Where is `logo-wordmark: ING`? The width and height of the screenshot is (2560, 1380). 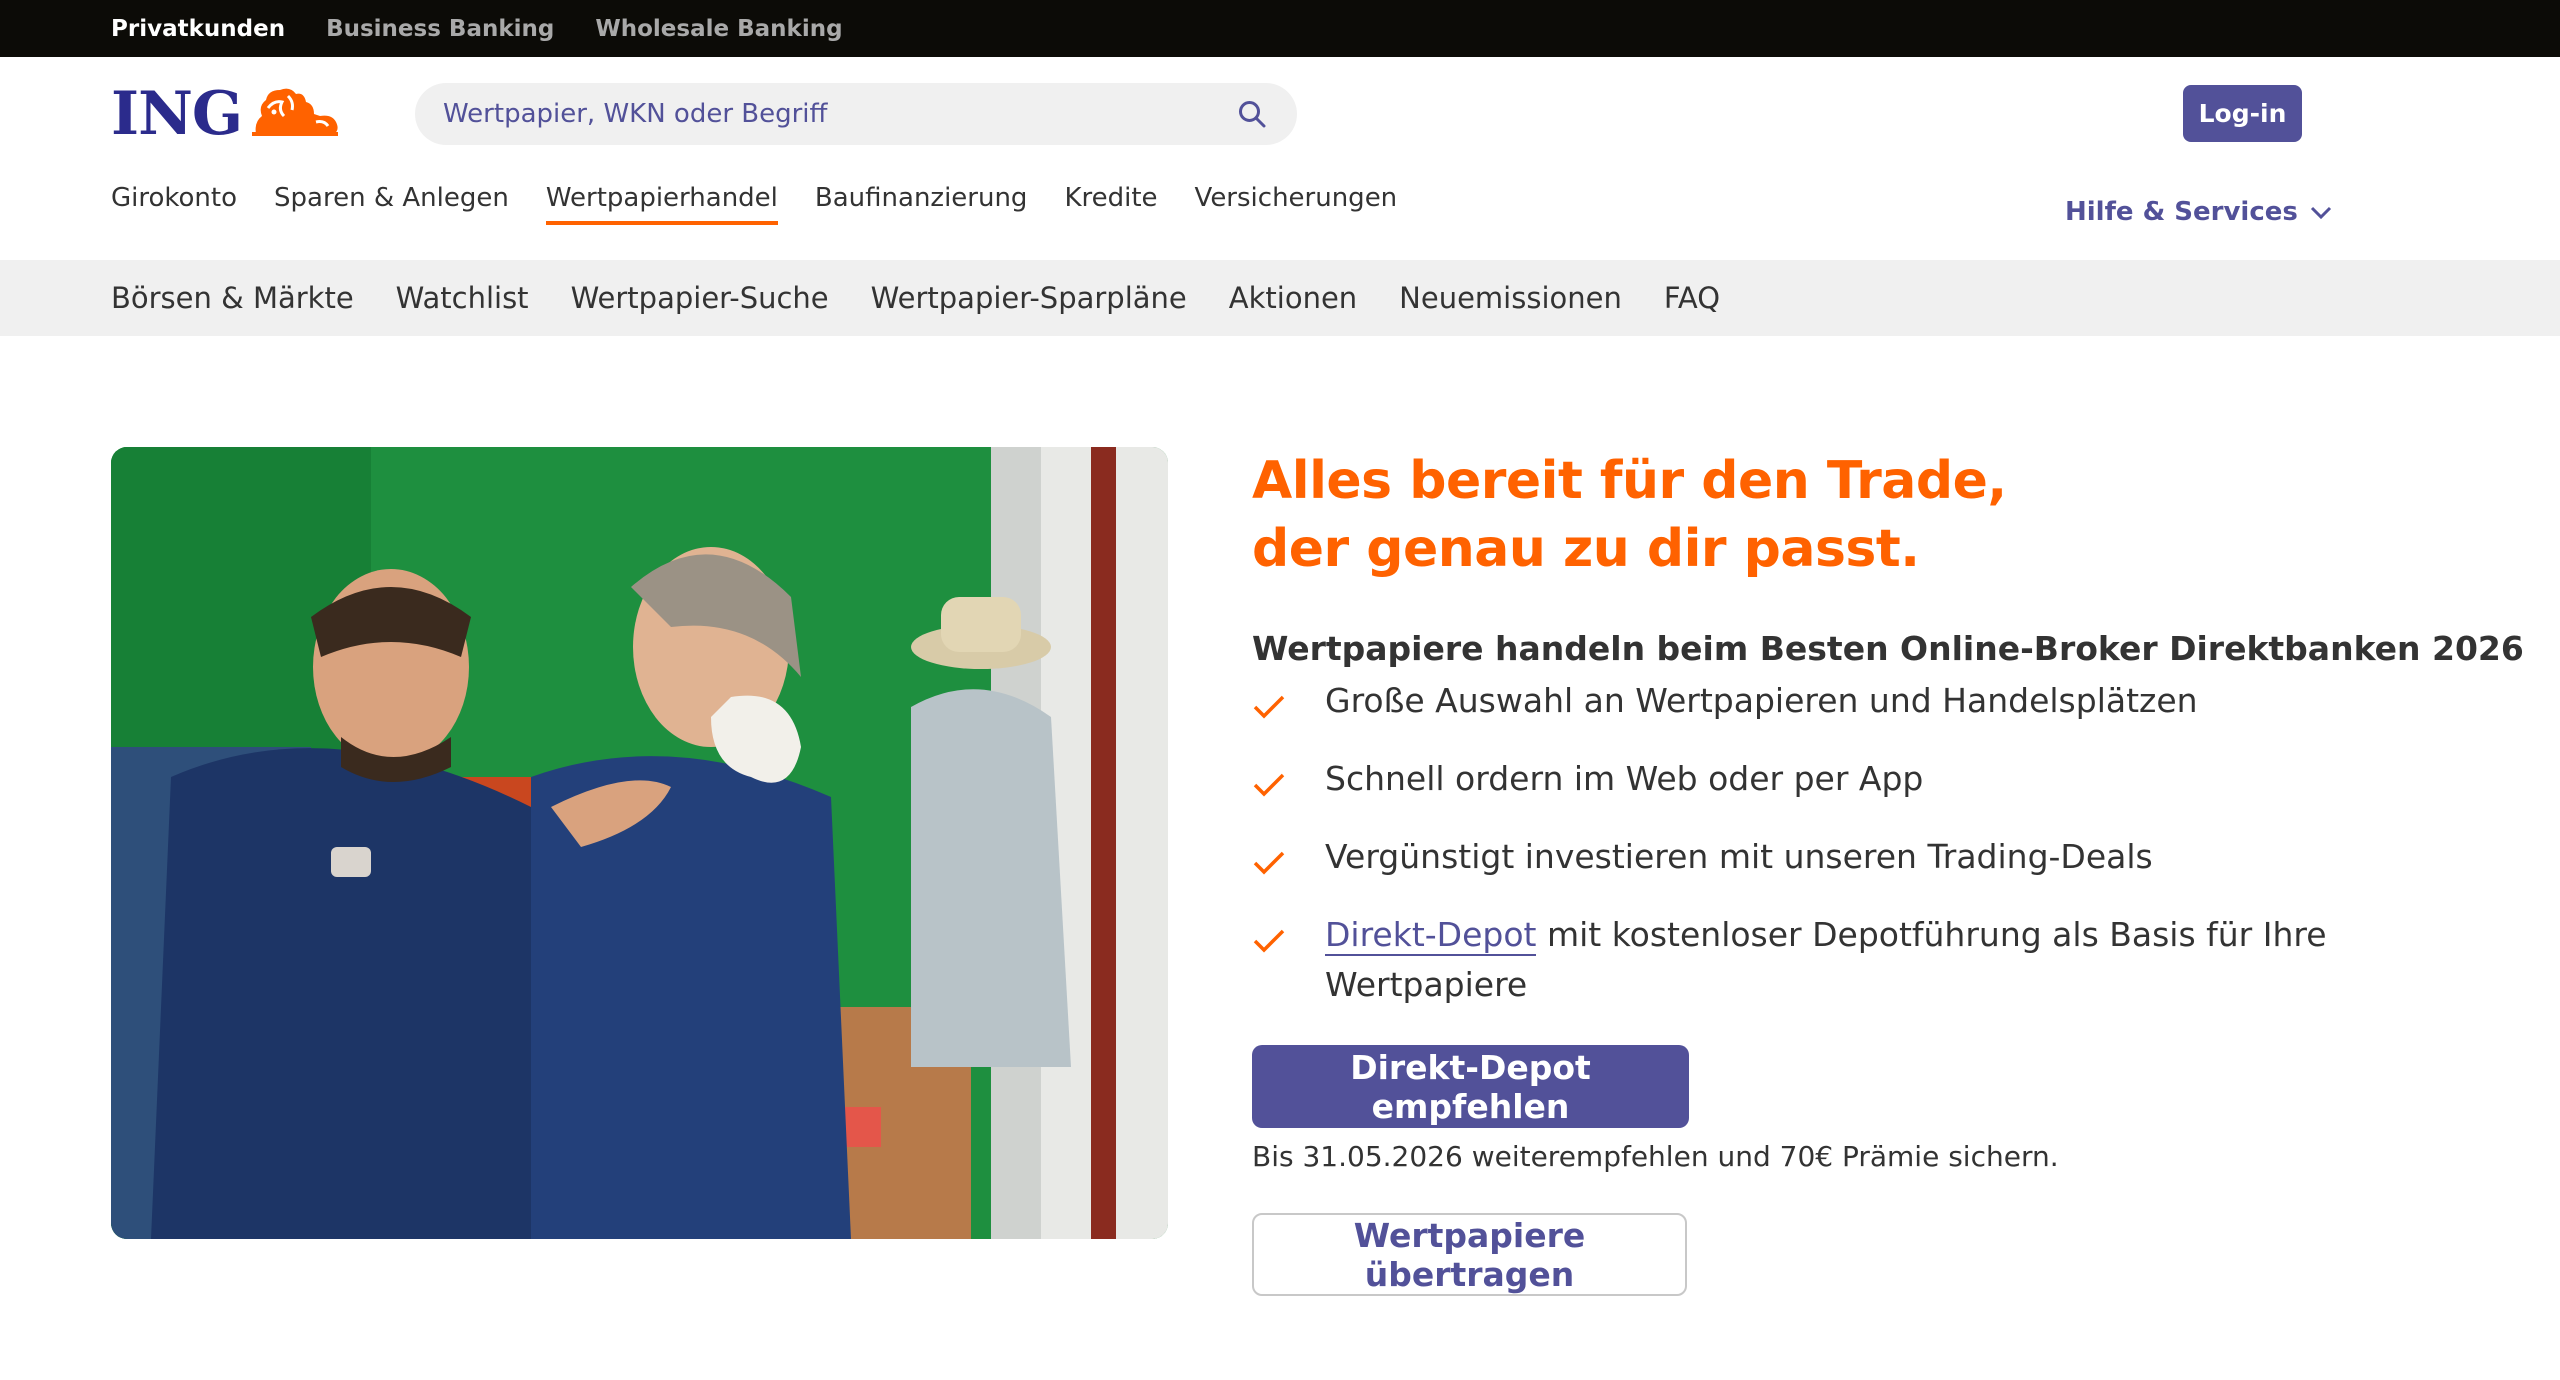 logo-wordmark: ING is located at coordinates (177, 114).